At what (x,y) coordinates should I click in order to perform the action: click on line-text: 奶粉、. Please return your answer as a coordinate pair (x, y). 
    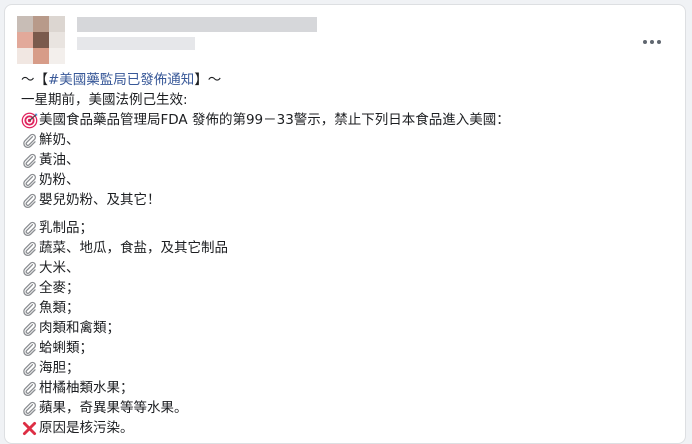
    Looking at the image, I should click on (59, 180).